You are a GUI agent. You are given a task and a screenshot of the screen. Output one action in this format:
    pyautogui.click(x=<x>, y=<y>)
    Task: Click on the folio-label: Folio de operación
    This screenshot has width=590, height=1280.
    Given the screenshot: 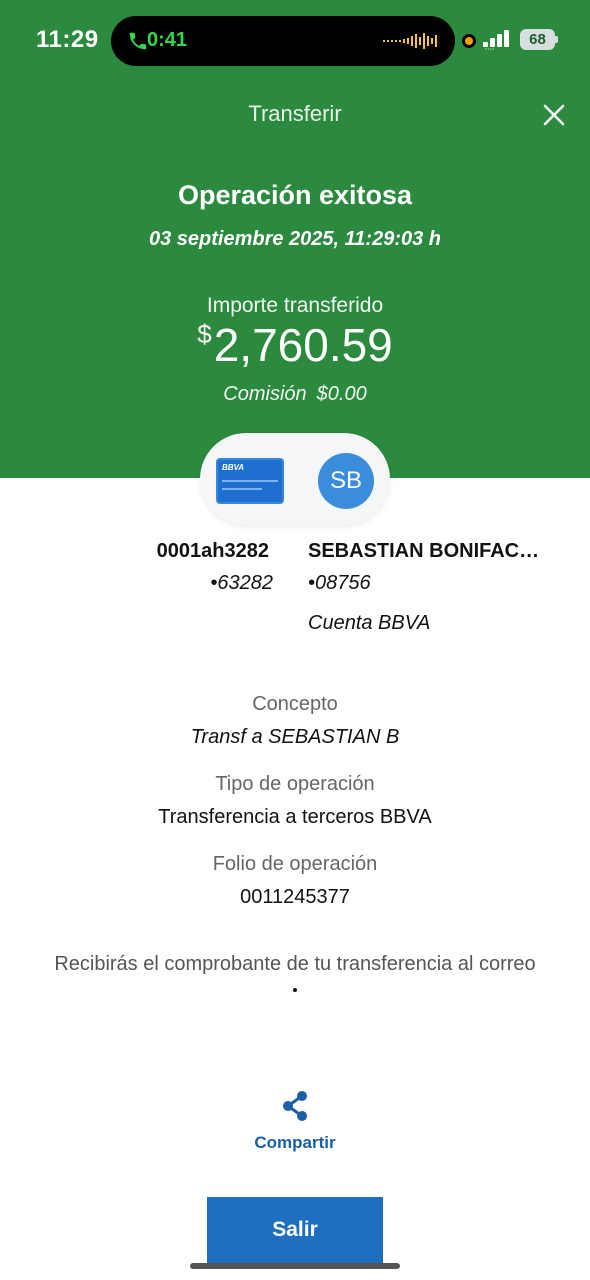 What is the action you would take?
    pyautogui.click(x=295, y=864)
    